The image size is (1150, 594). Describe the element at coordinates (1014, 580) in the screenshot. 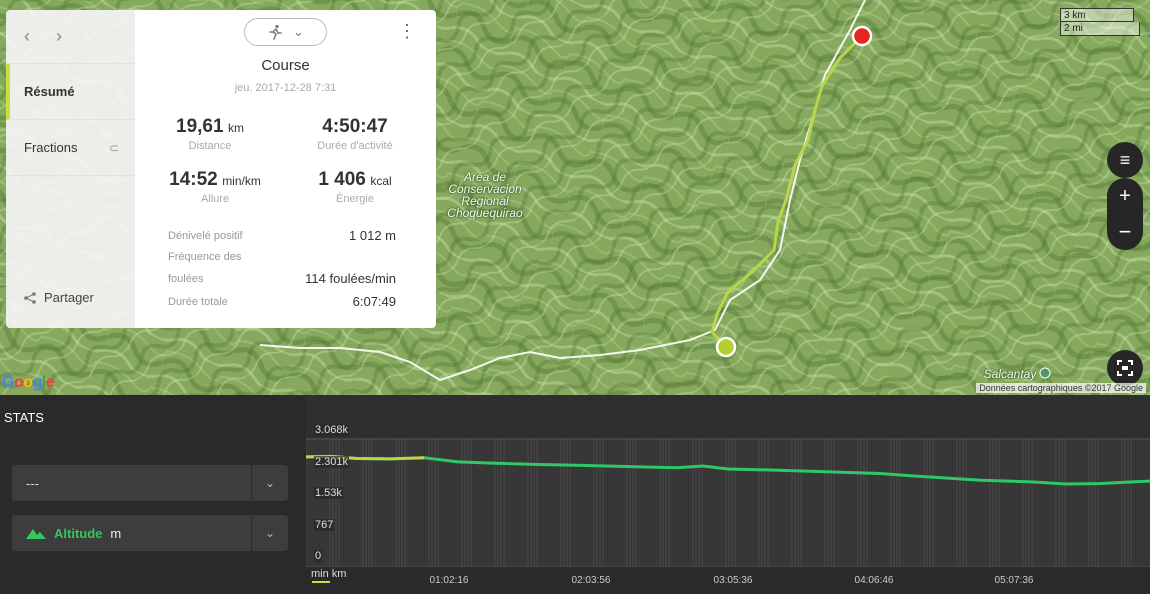

I see `x-tick: 05:07:36` at that location.